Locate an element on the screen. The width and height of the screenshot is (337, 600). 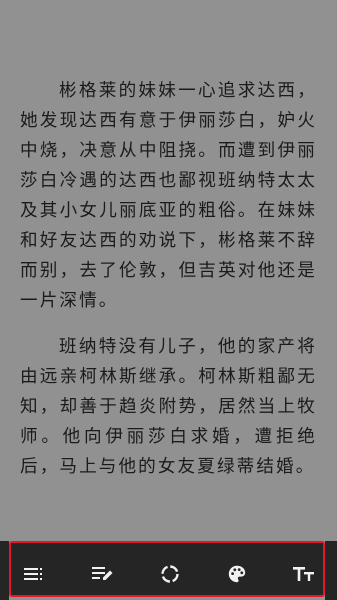
toc-button is located at coordinates (34, 574).